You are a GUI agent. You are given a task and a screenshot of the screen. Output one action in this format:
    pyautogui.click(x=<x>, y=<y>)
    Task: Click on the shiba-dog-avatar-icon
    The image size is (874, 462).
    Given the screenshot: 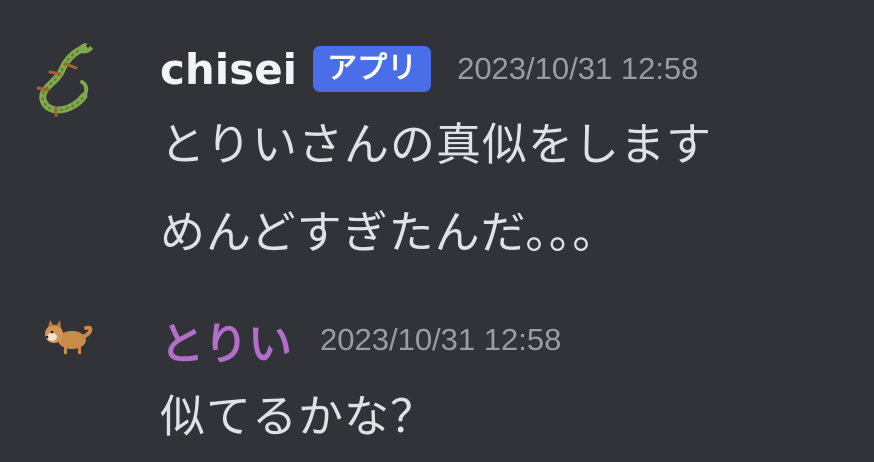 What is the action you would take?
    pyautogui.click(x=66, y=340)
    